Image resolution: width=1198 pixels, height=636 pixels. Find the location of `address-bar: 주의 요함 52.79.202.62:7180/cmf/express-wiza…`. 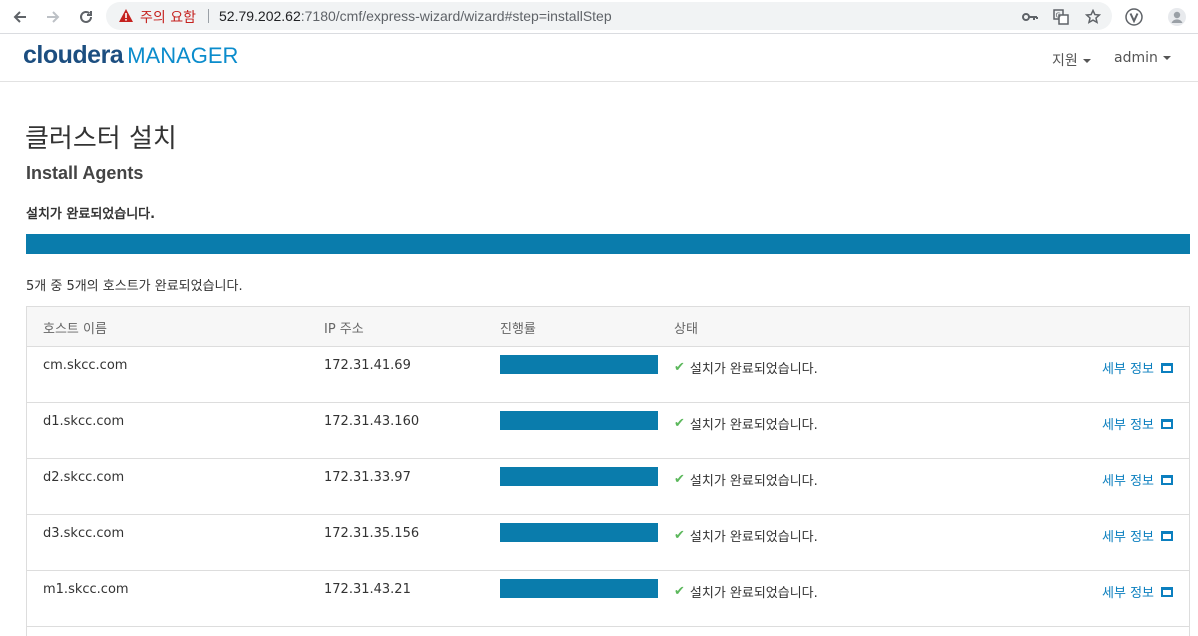

address-bar: 주의 요함 52.79.202.62:7180/cmf/express-wiza… is located at coordinates (609, 16).